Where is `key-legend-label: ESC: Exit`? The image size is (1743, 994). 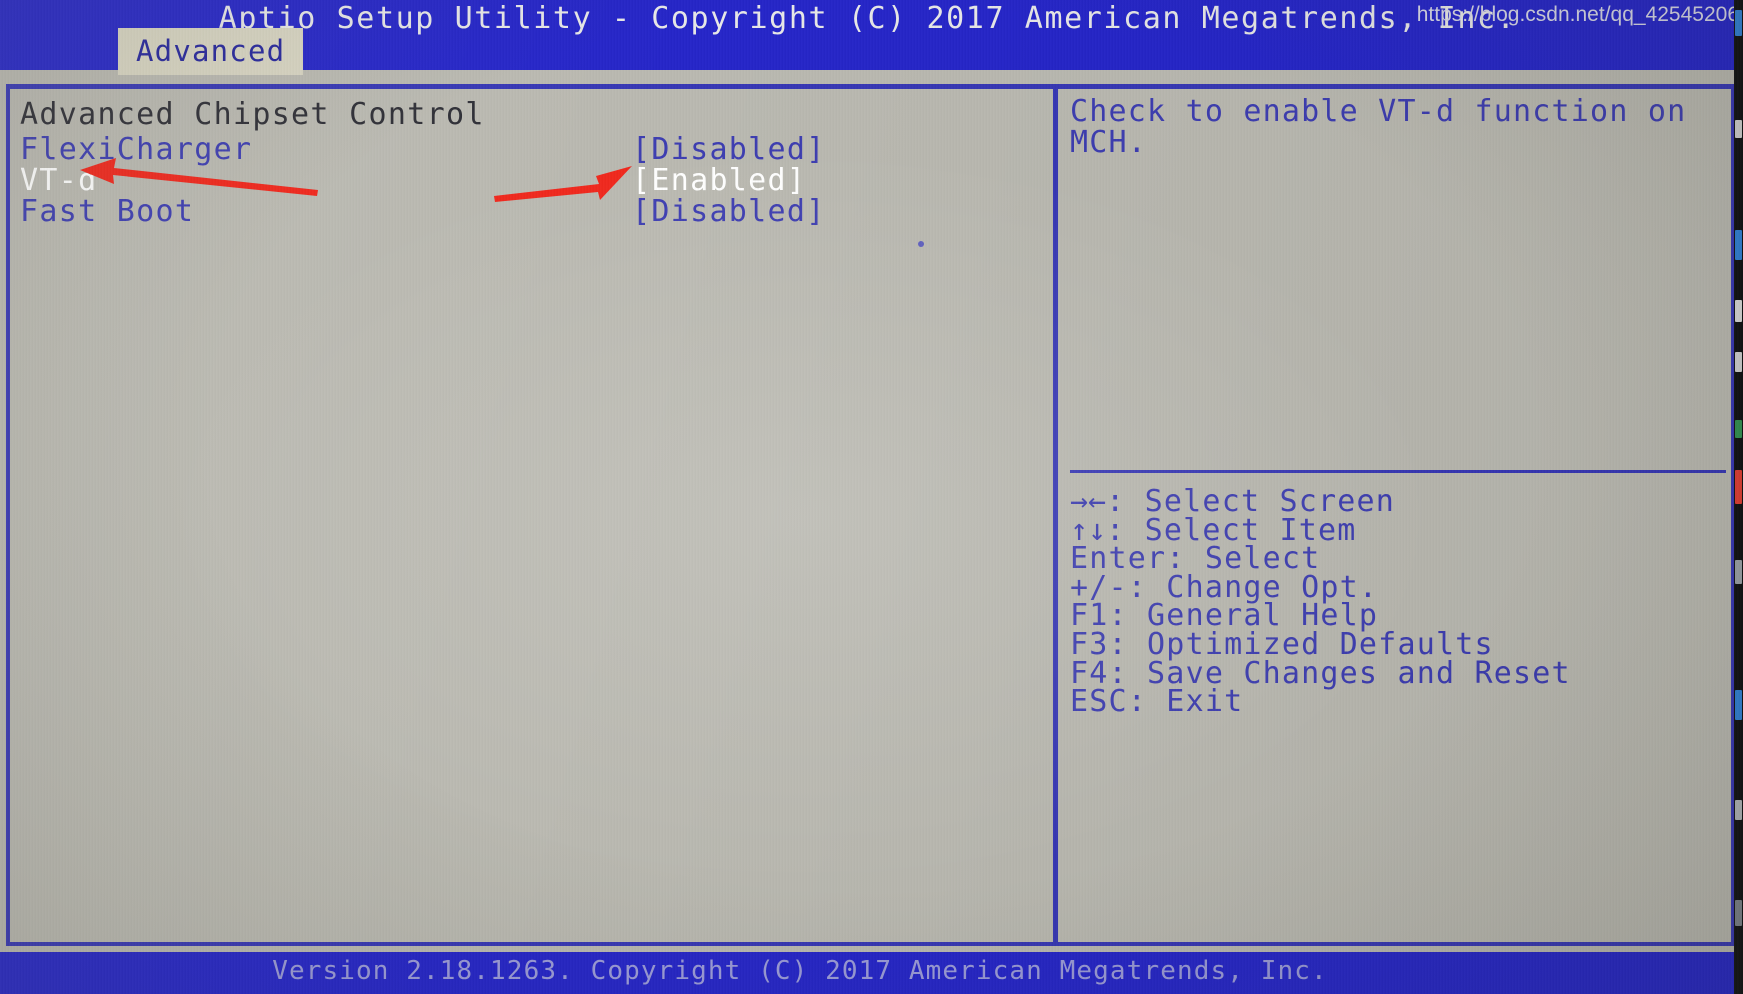
key-legend-label: ESC: Exit is located at coordinates (1157, 702).